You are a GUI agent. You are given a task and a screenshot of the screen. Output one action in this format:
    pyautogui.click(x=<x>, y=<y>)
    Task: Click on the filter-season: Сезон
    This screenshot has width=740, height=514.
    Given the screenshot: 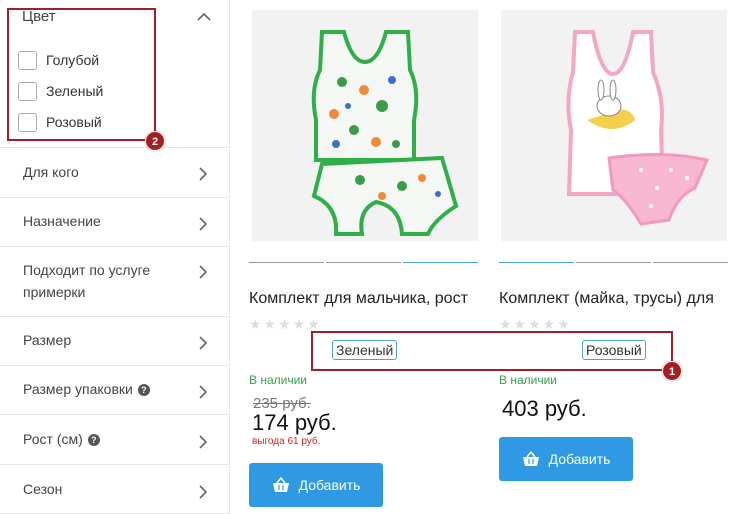 What is the action you would take?
    pyautogui.click(x=115, y=489)
    